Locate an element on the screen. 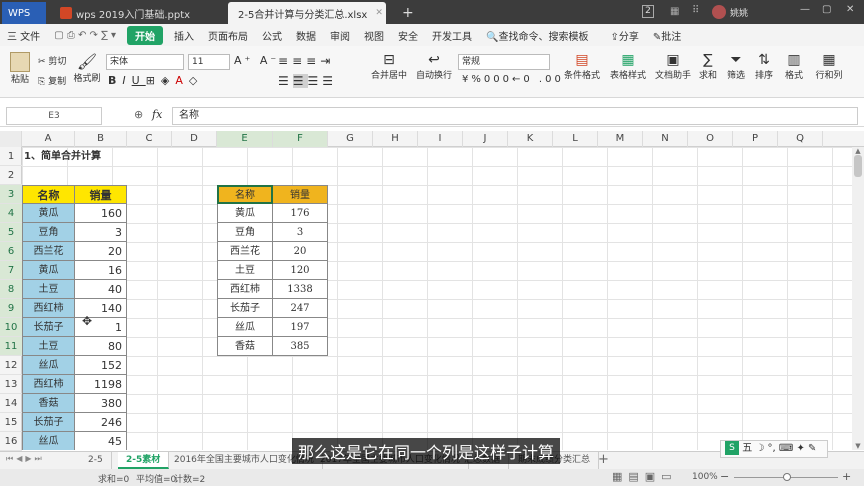 The height and width of the screenshot is (486, 864). tab-xlsx: 2-5合并计算与分类汇总.xlsx ✕ is located at coordinates (307, 13).